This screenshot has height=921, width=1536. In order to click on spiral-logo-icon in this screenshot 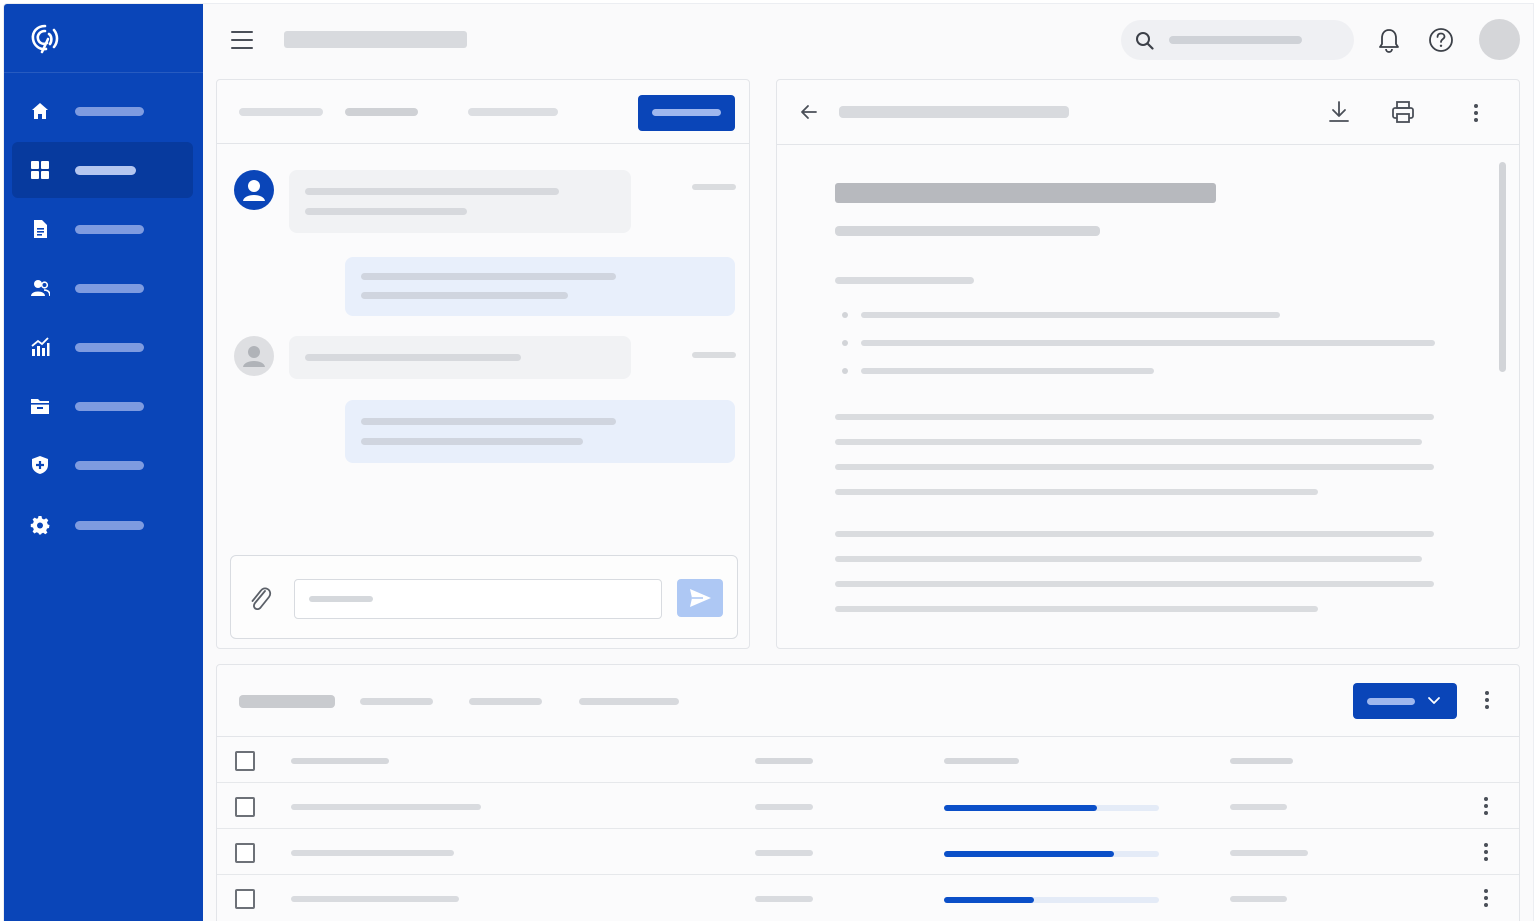, I will do `click(45, 39)`.